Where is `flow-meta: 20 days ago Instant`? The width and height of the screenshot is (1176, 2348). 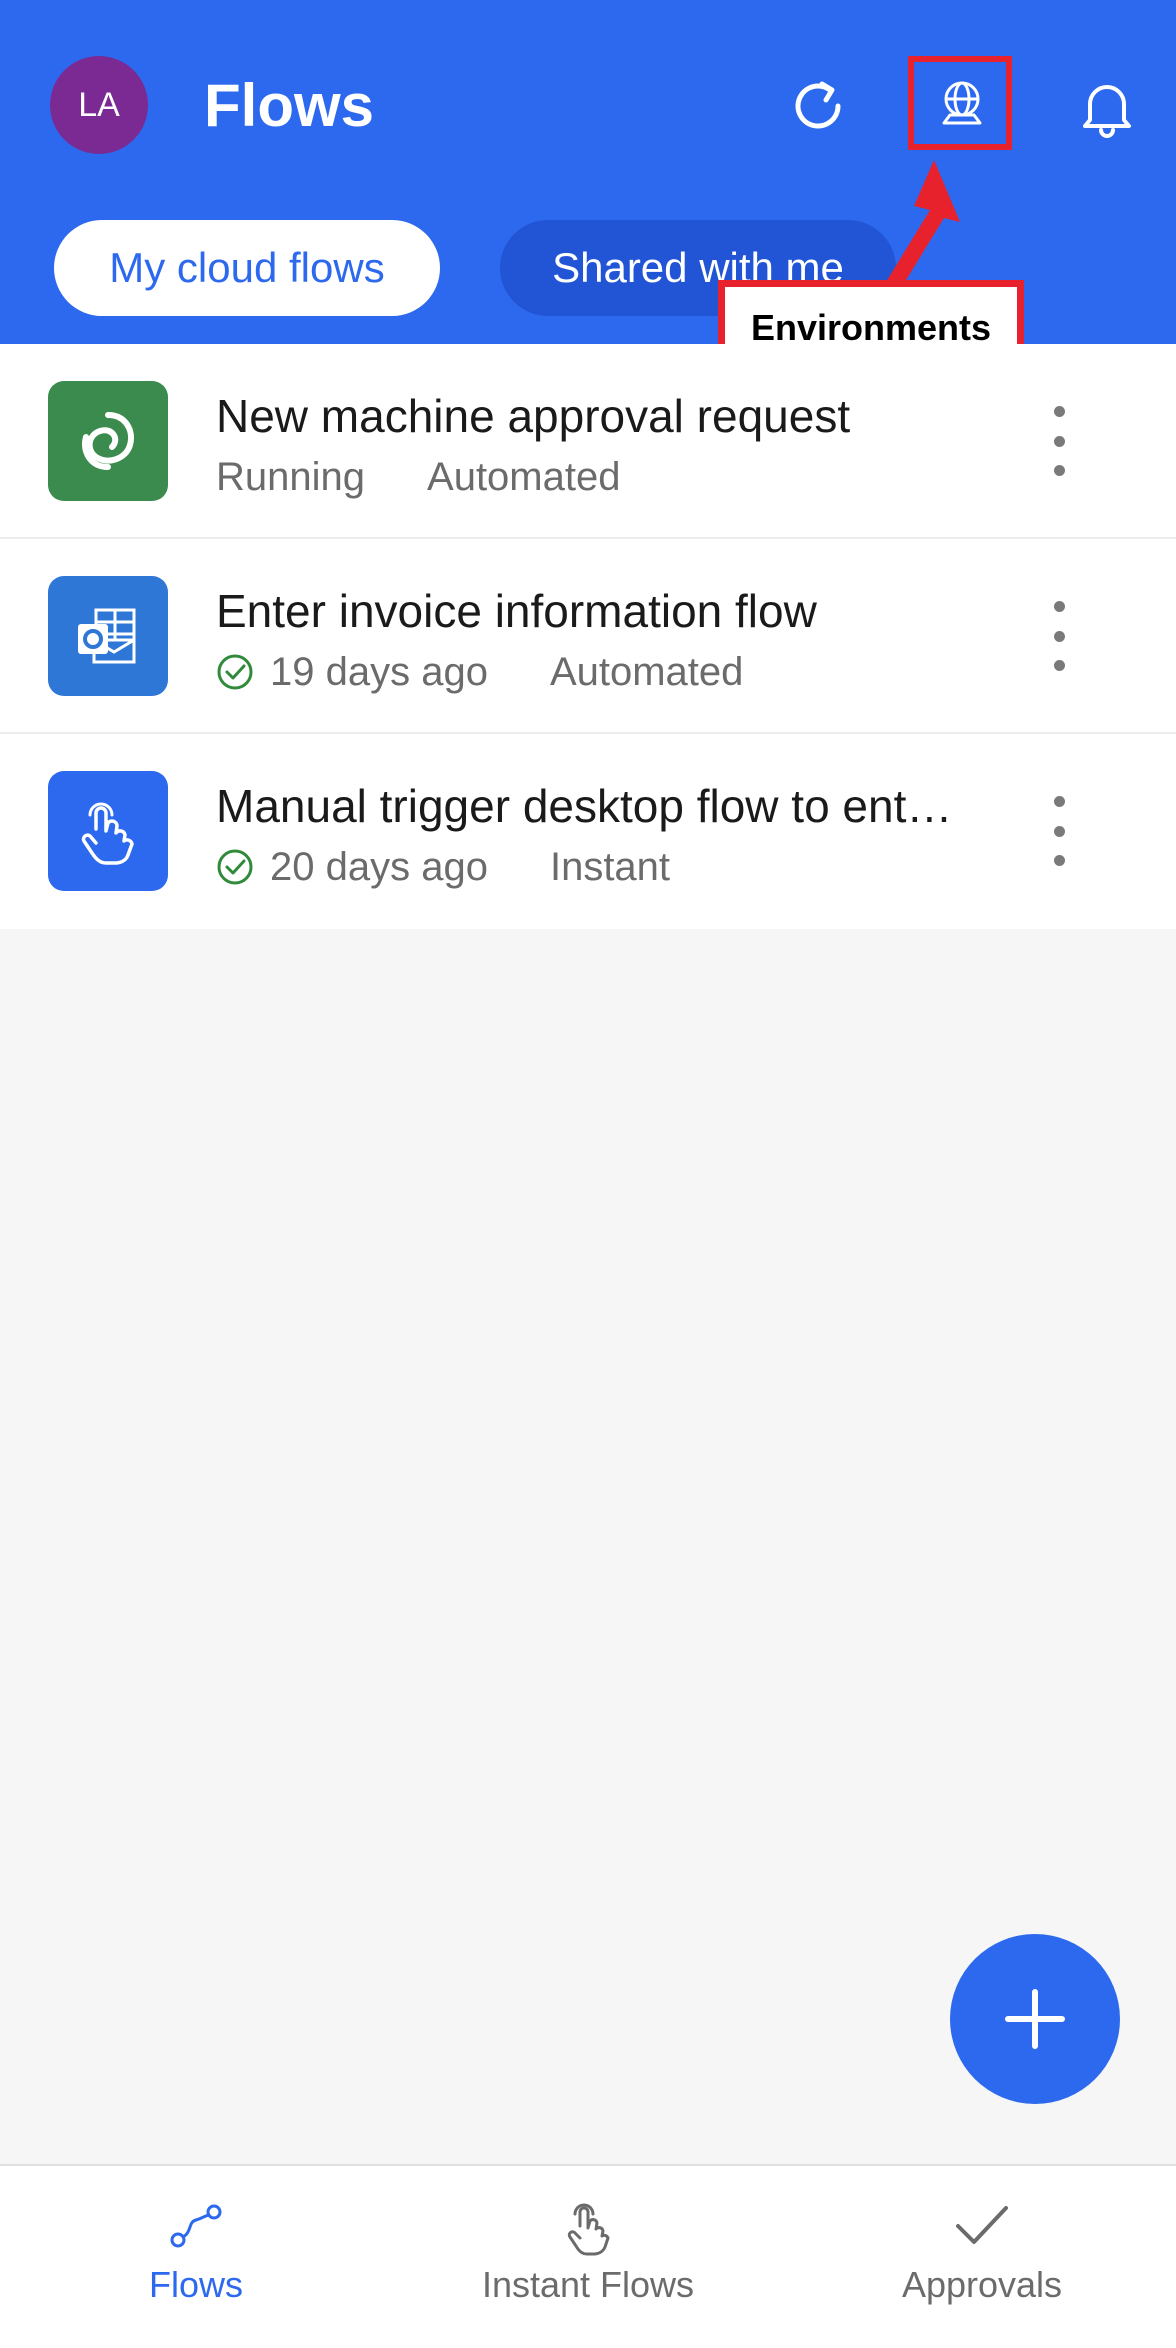
flow-meta: 20 days ago Instant is located at coordinates (443, 867).